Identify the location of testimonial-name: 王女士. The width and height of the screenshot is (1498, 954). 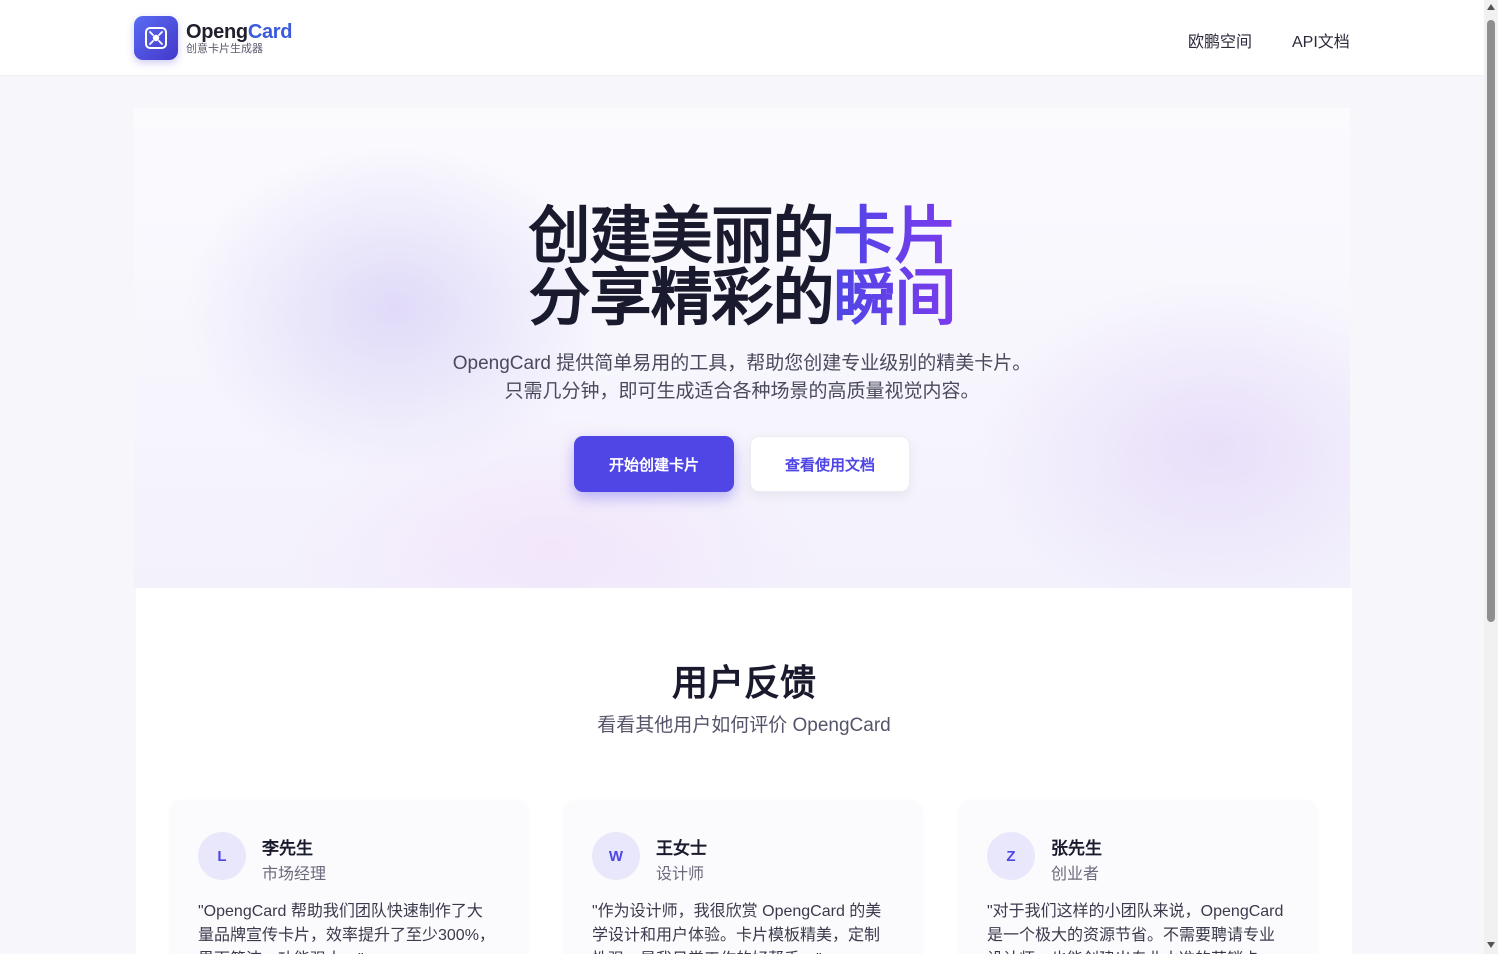
(681, 848).